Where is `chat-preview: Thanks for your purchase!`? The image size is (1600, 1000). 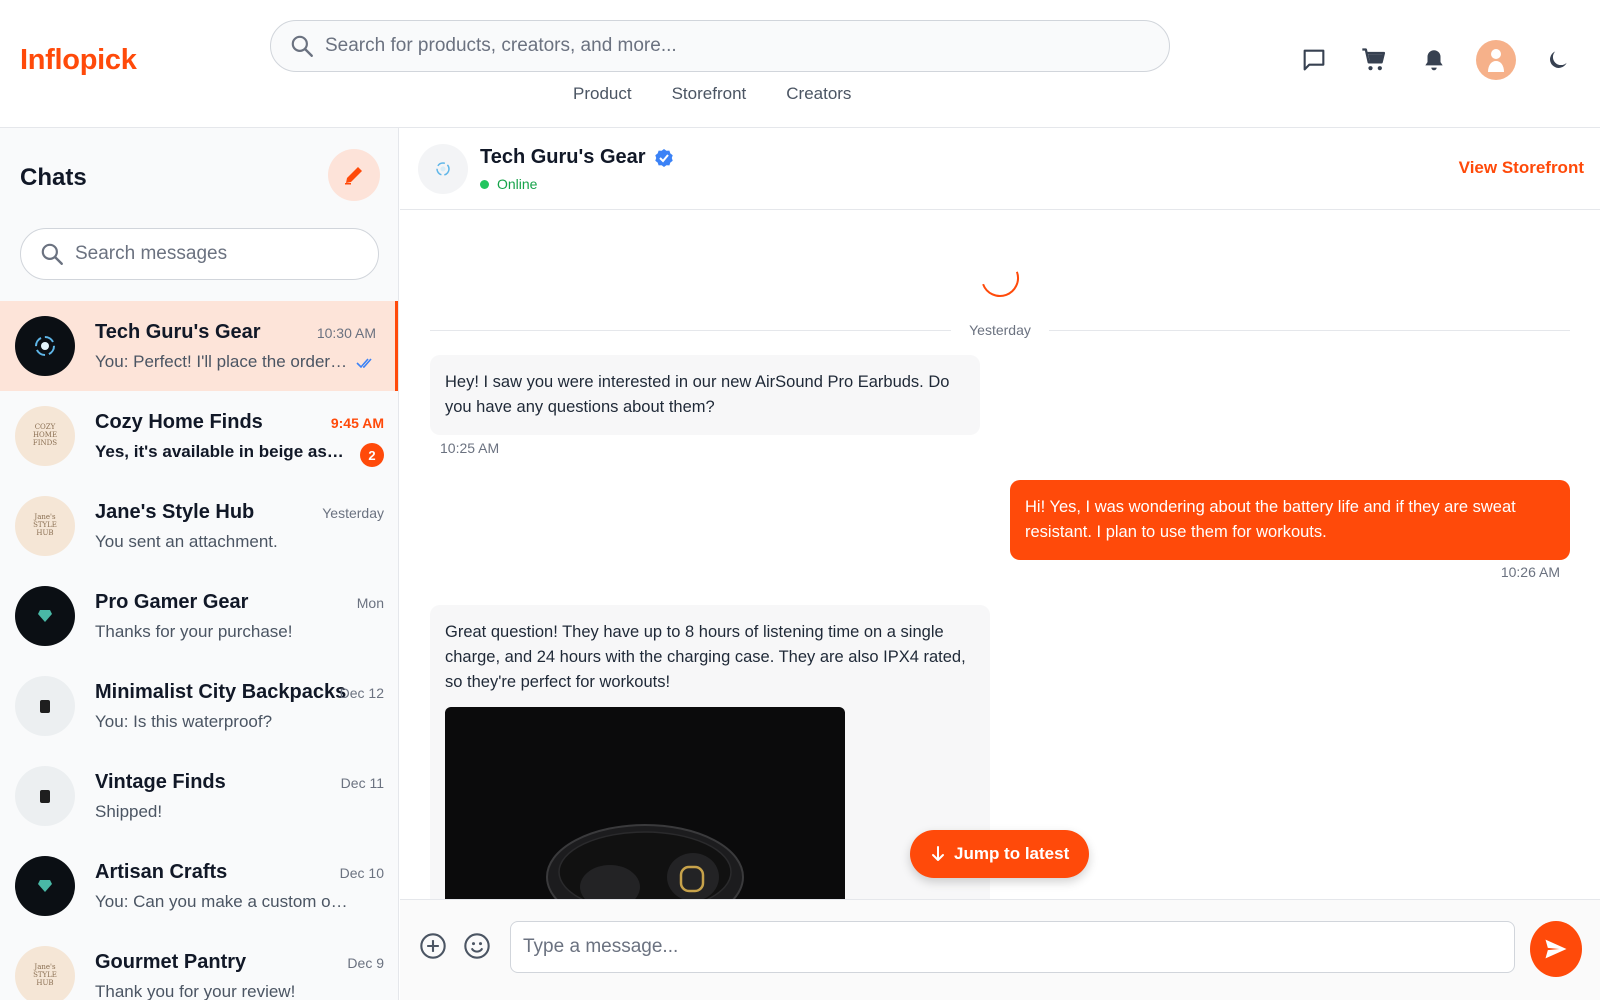 chat-preview: Thanks for your purchase! is located at coordinates (194, 631).